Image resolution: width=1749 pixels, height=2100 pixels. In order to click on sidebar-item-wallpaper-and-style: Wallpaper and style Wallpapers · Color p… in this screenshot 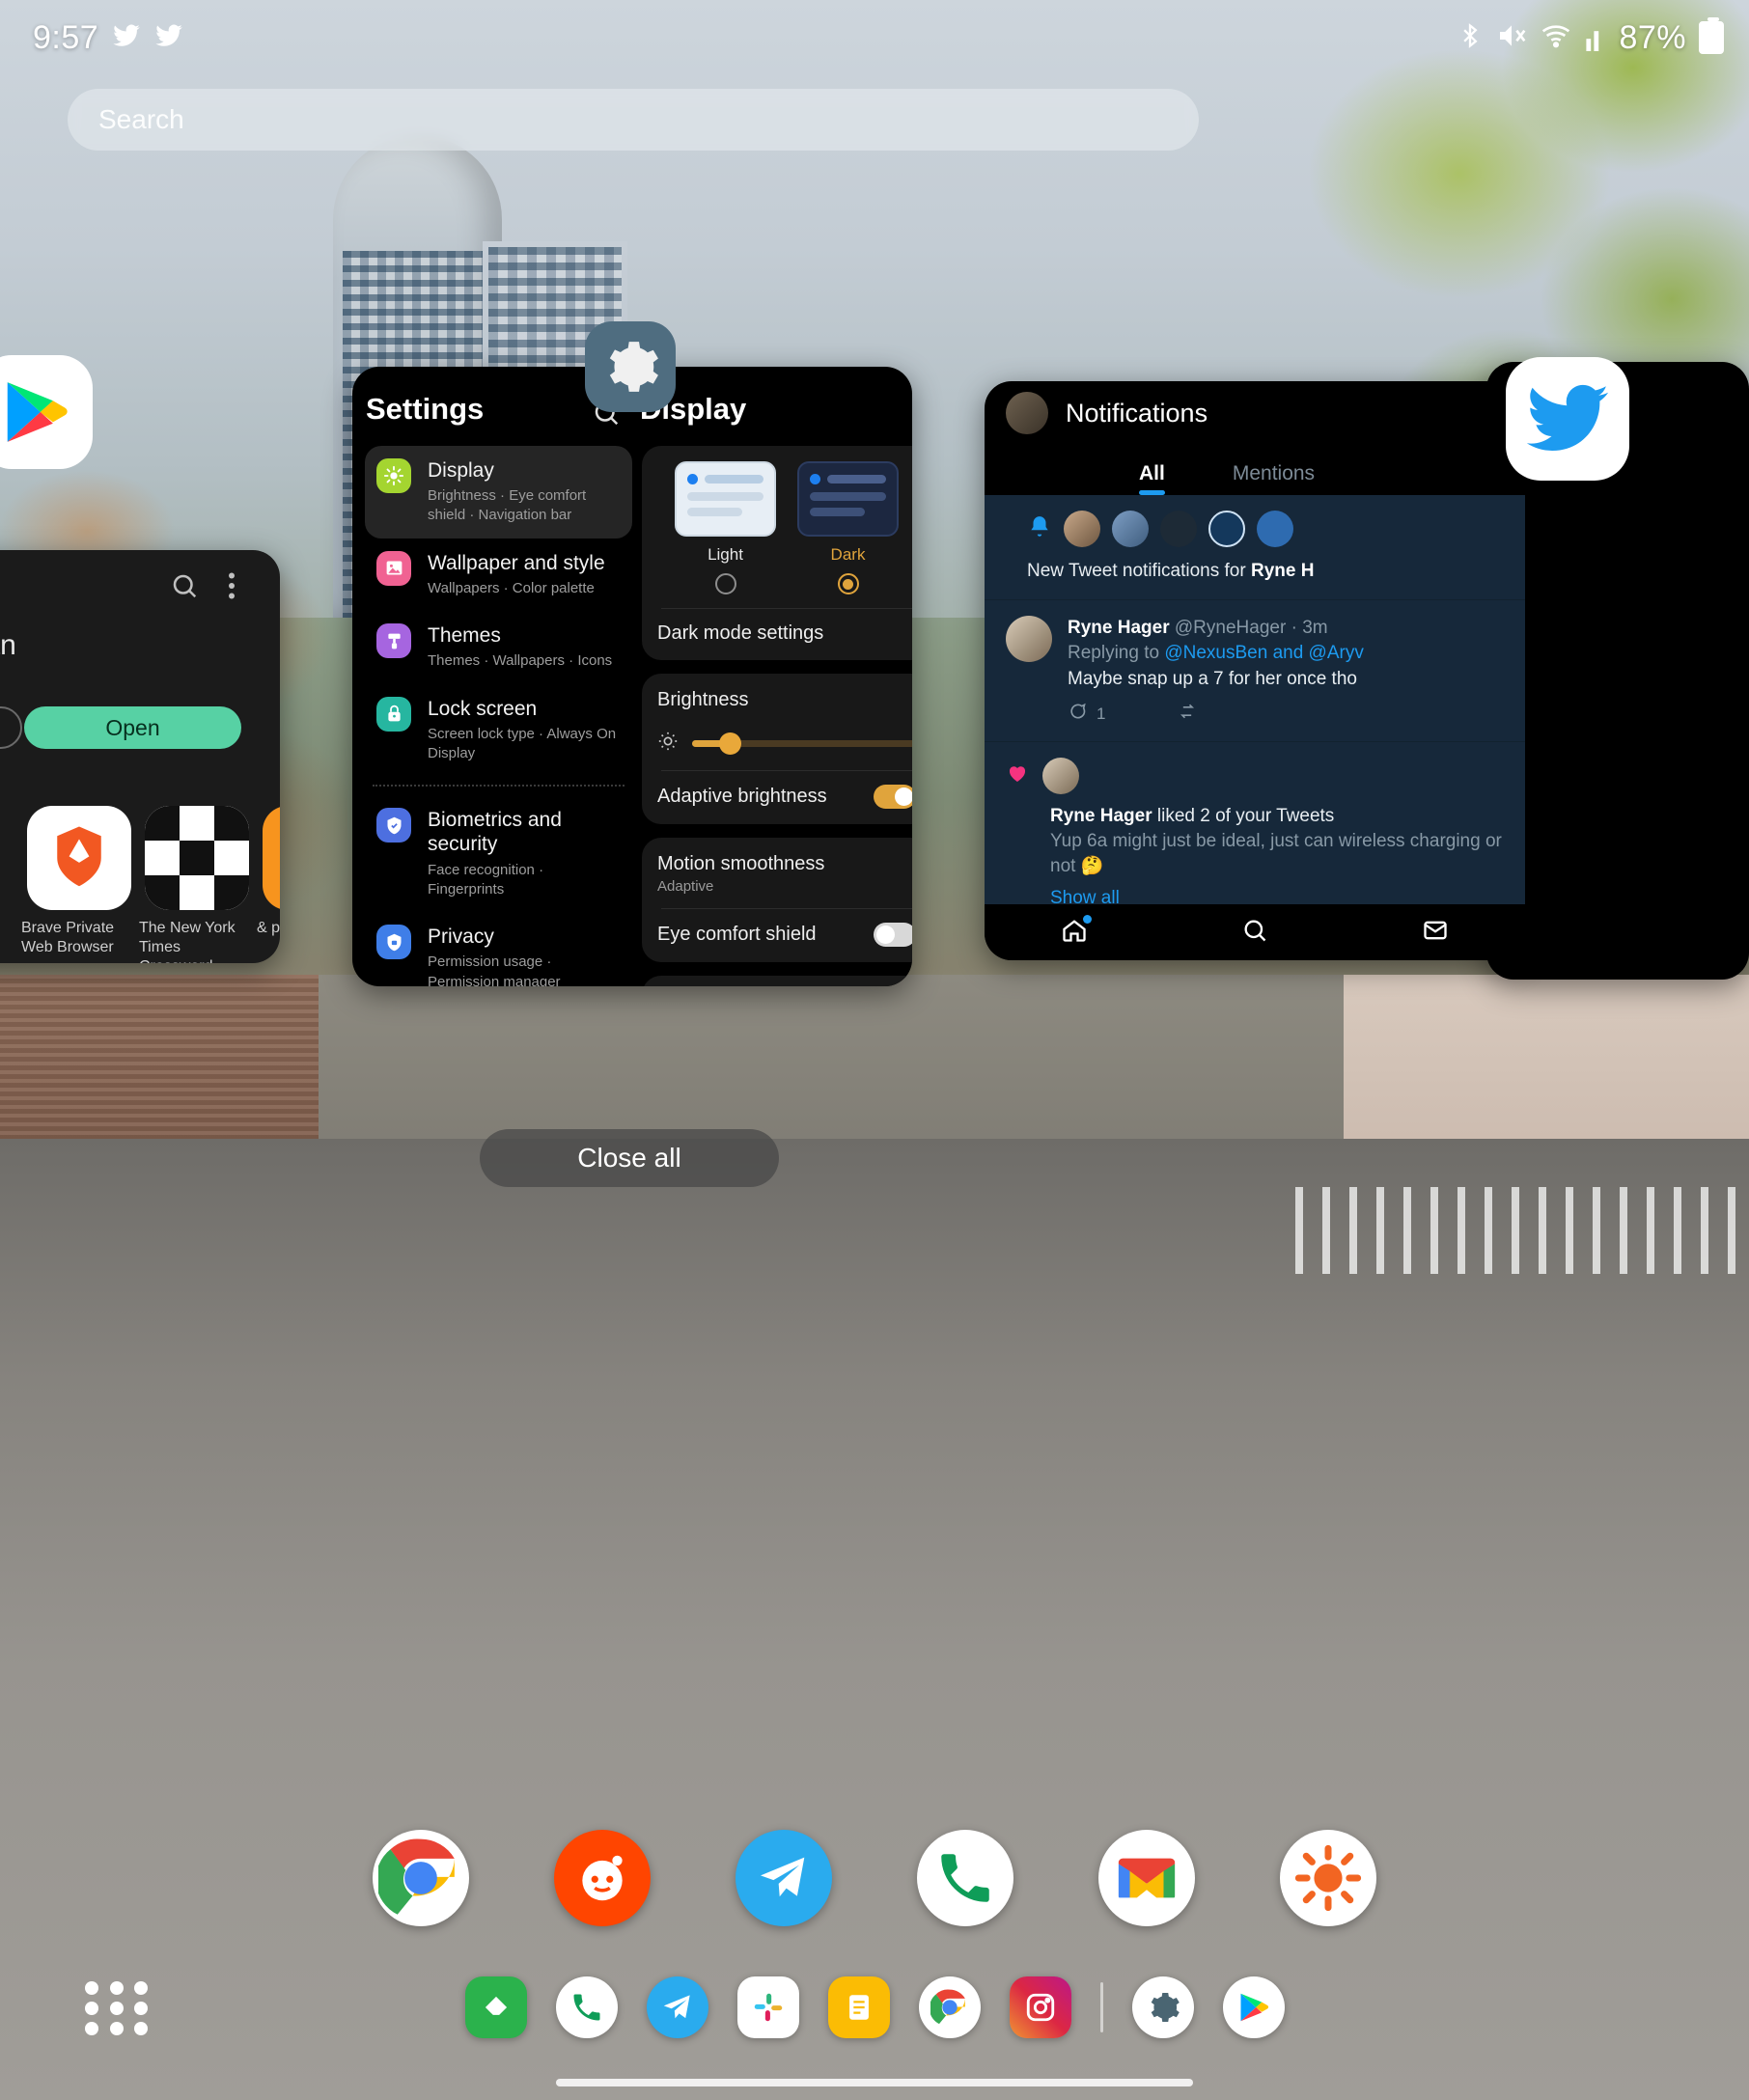, I will do `click(499, 575)`.